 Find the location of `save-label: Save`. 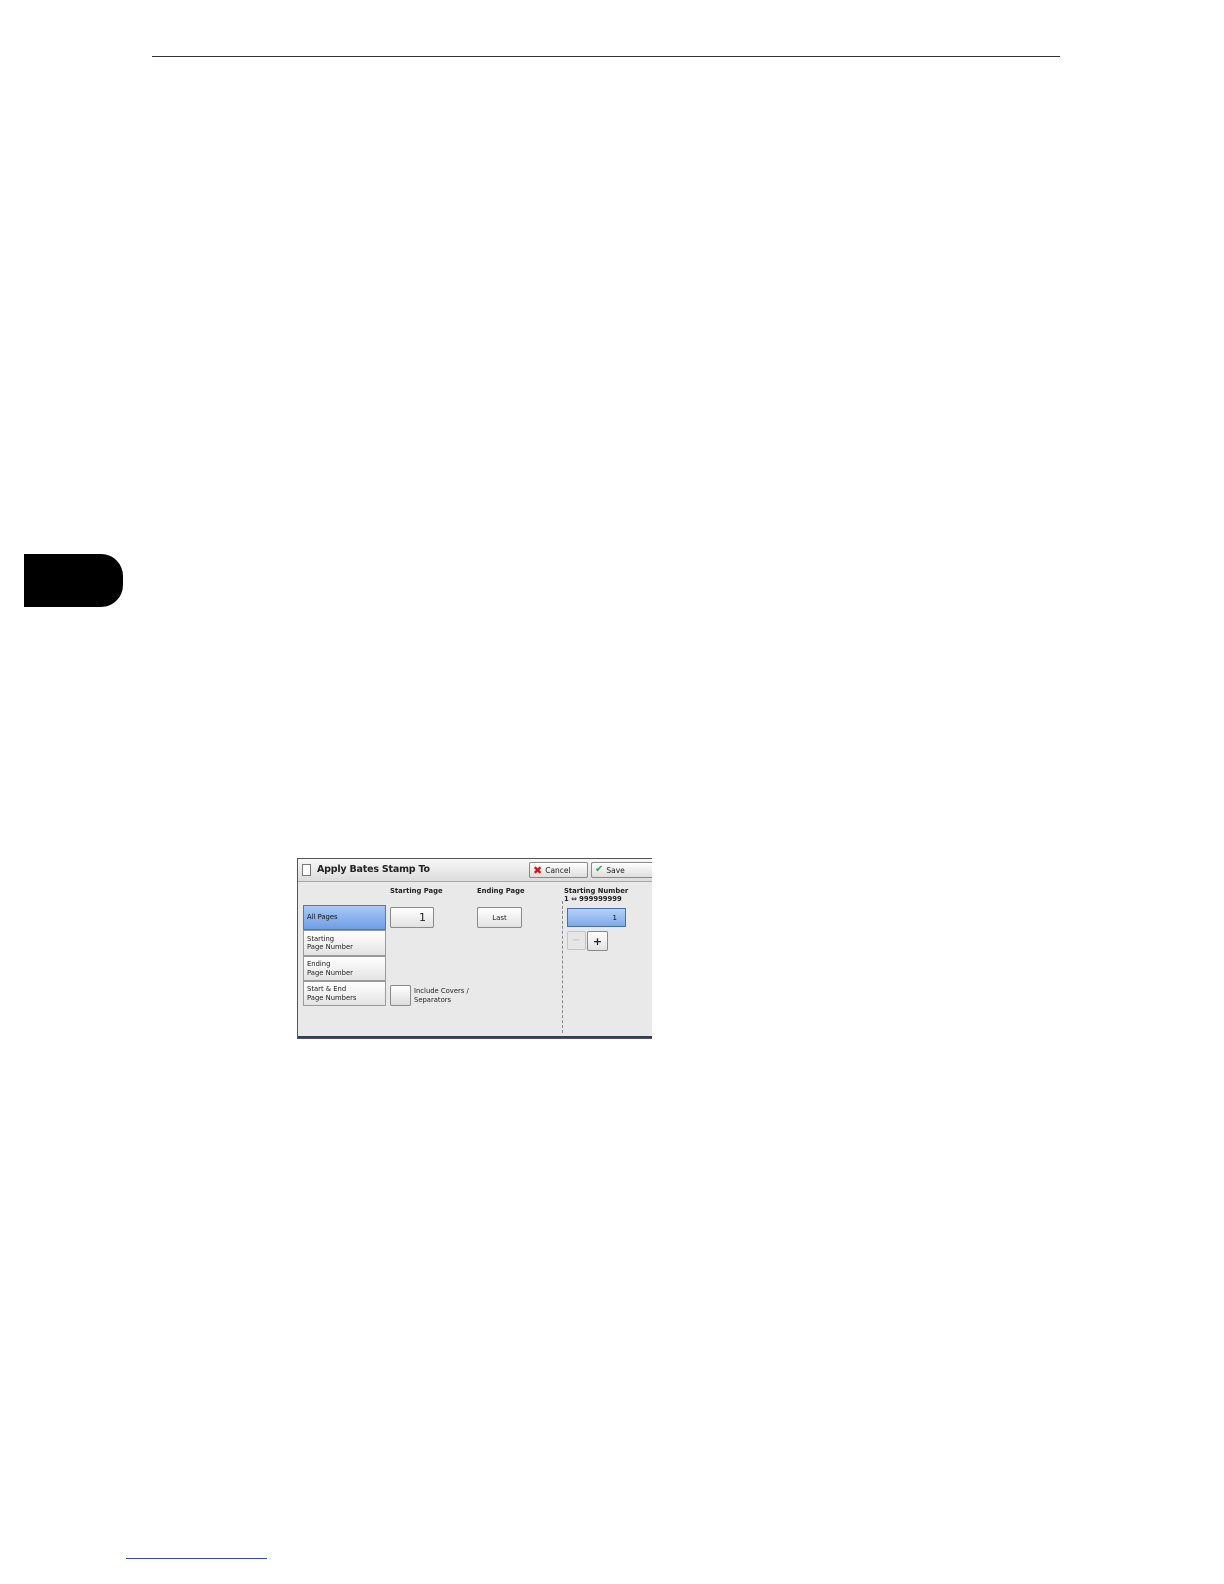

save-label: Save is located at coordinates (615, 870).